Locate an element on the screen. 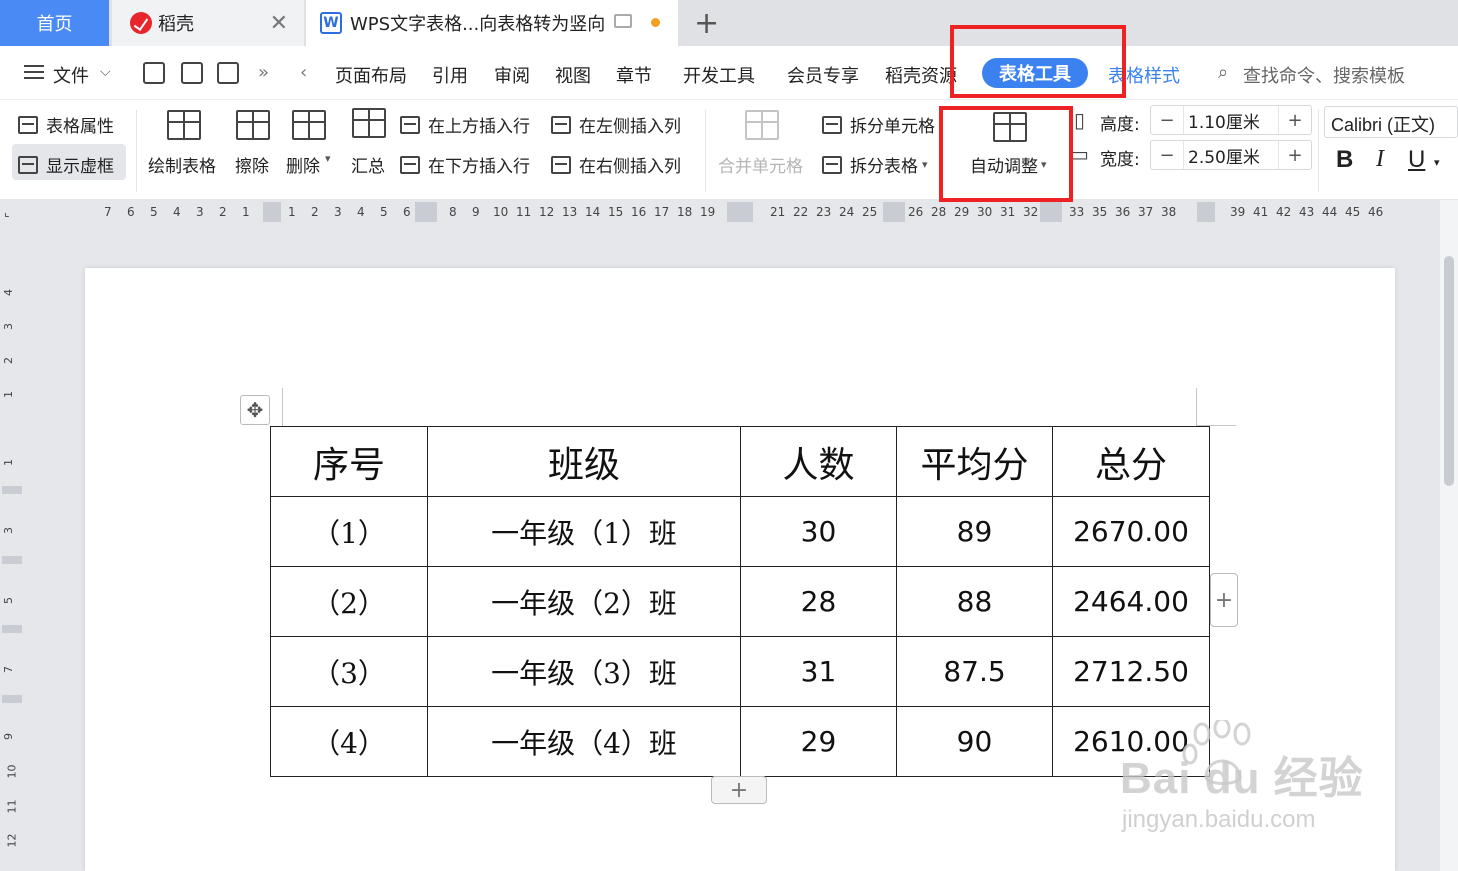  summary-button: 汇总 is located at coordinates (368, 164).